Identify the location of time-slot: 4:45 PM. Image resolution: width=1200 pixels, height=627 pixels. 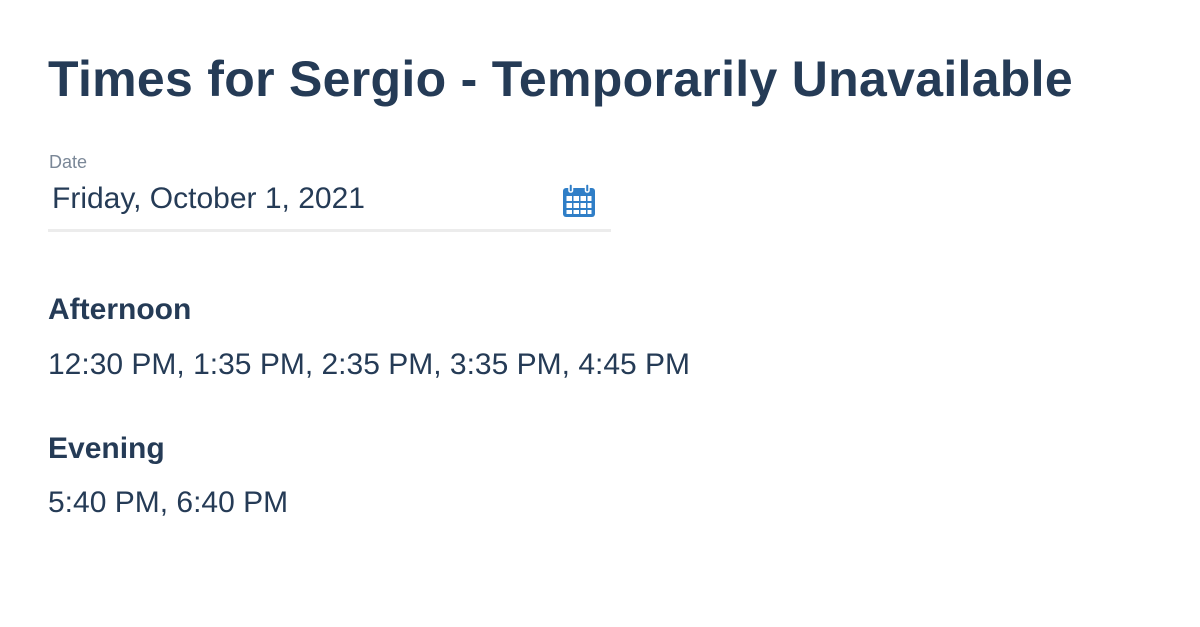
(634, 364).